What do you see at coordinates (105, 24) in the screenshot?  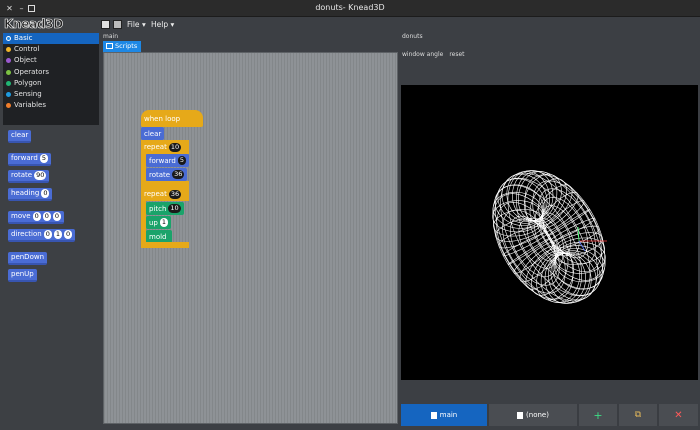 I see `project-icon` at bounding box center [105, 24].